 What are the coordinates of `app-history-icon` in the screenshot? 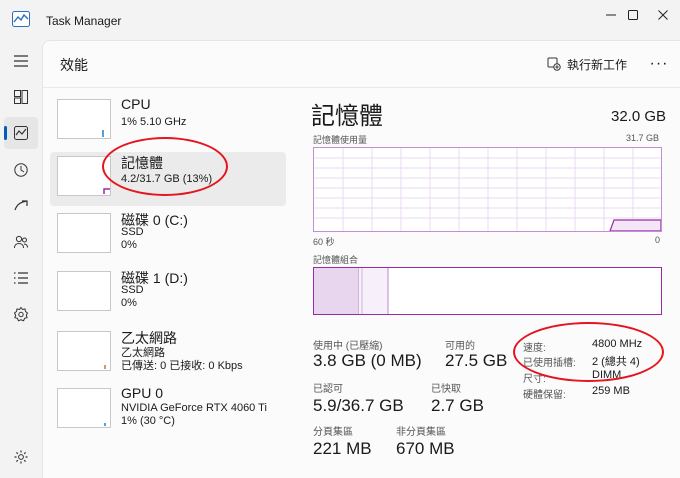 It's located at (21, 170).